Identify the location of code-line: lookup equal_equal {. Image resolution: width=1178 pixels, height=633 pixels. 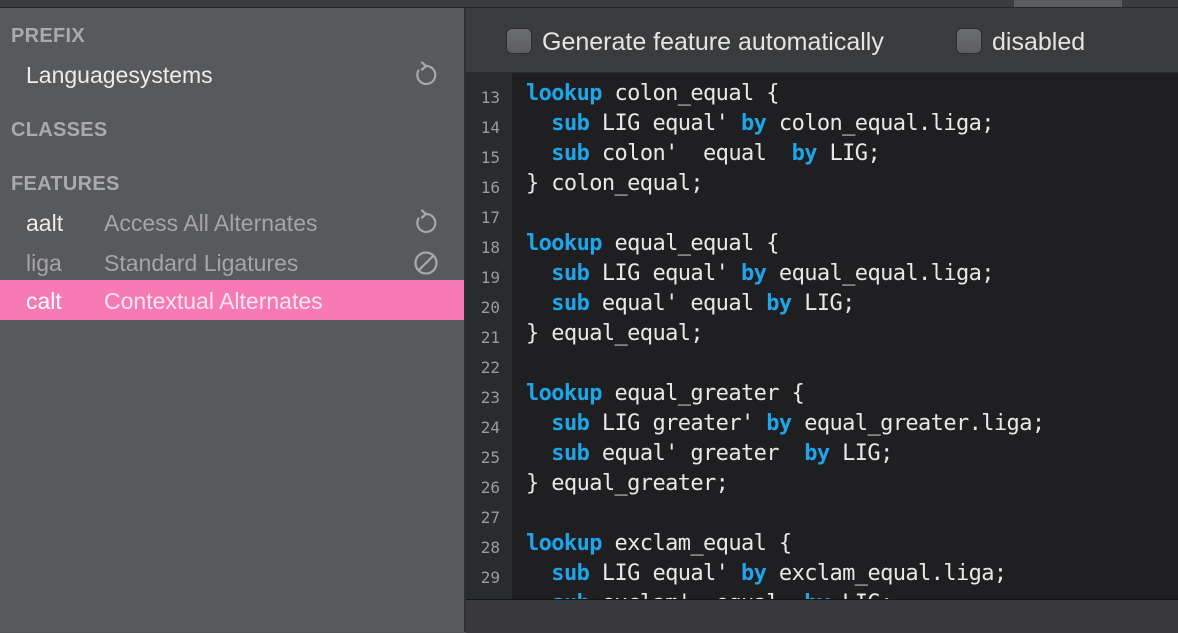
(653, 243).